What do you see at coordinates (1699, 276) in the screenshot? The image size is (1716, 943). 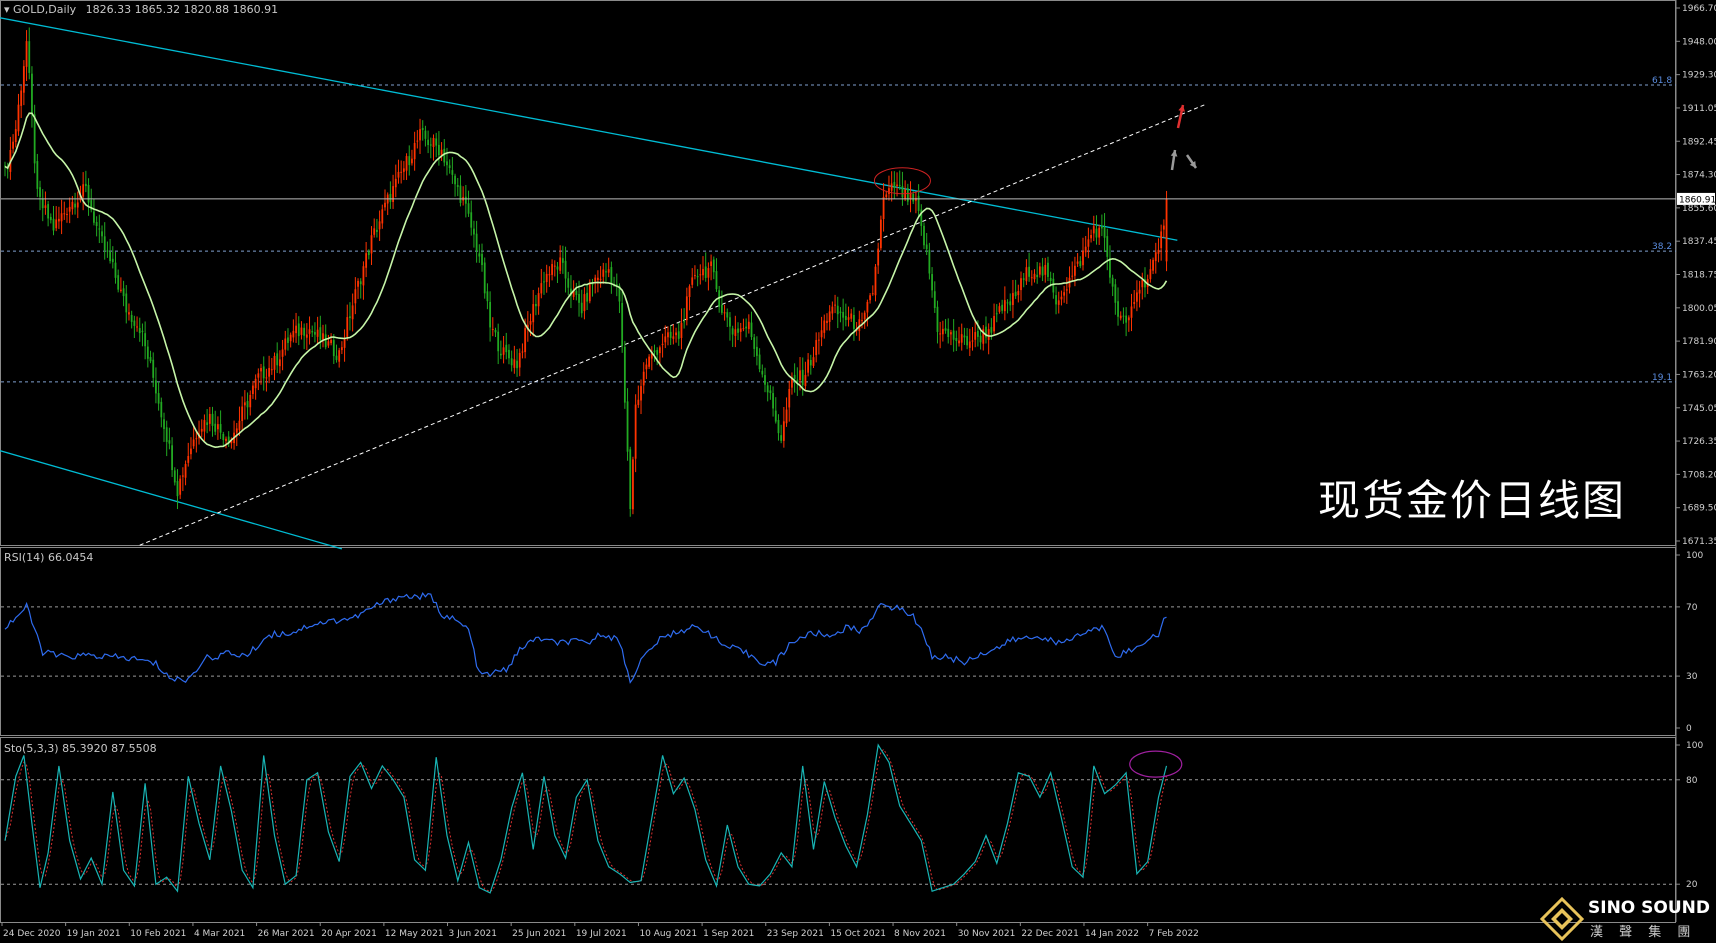 I see `price-tick-label: 1818.75` at bounding box center [1699, 276].